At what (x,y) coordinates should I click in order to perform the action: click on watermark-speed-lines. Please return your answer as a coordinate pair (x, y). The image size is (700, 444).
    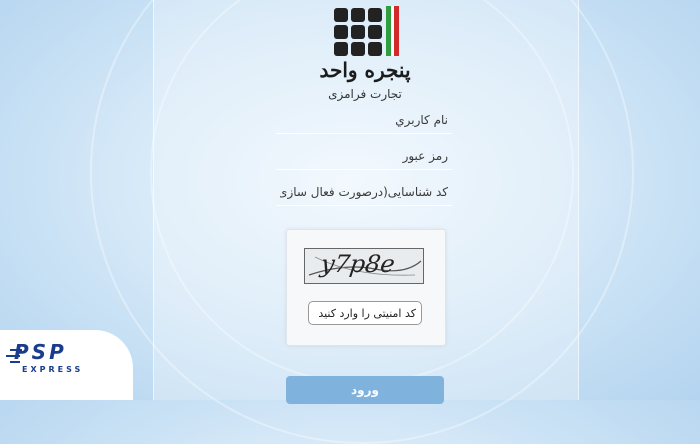
    Looking at the image, I should click on (14, 356).